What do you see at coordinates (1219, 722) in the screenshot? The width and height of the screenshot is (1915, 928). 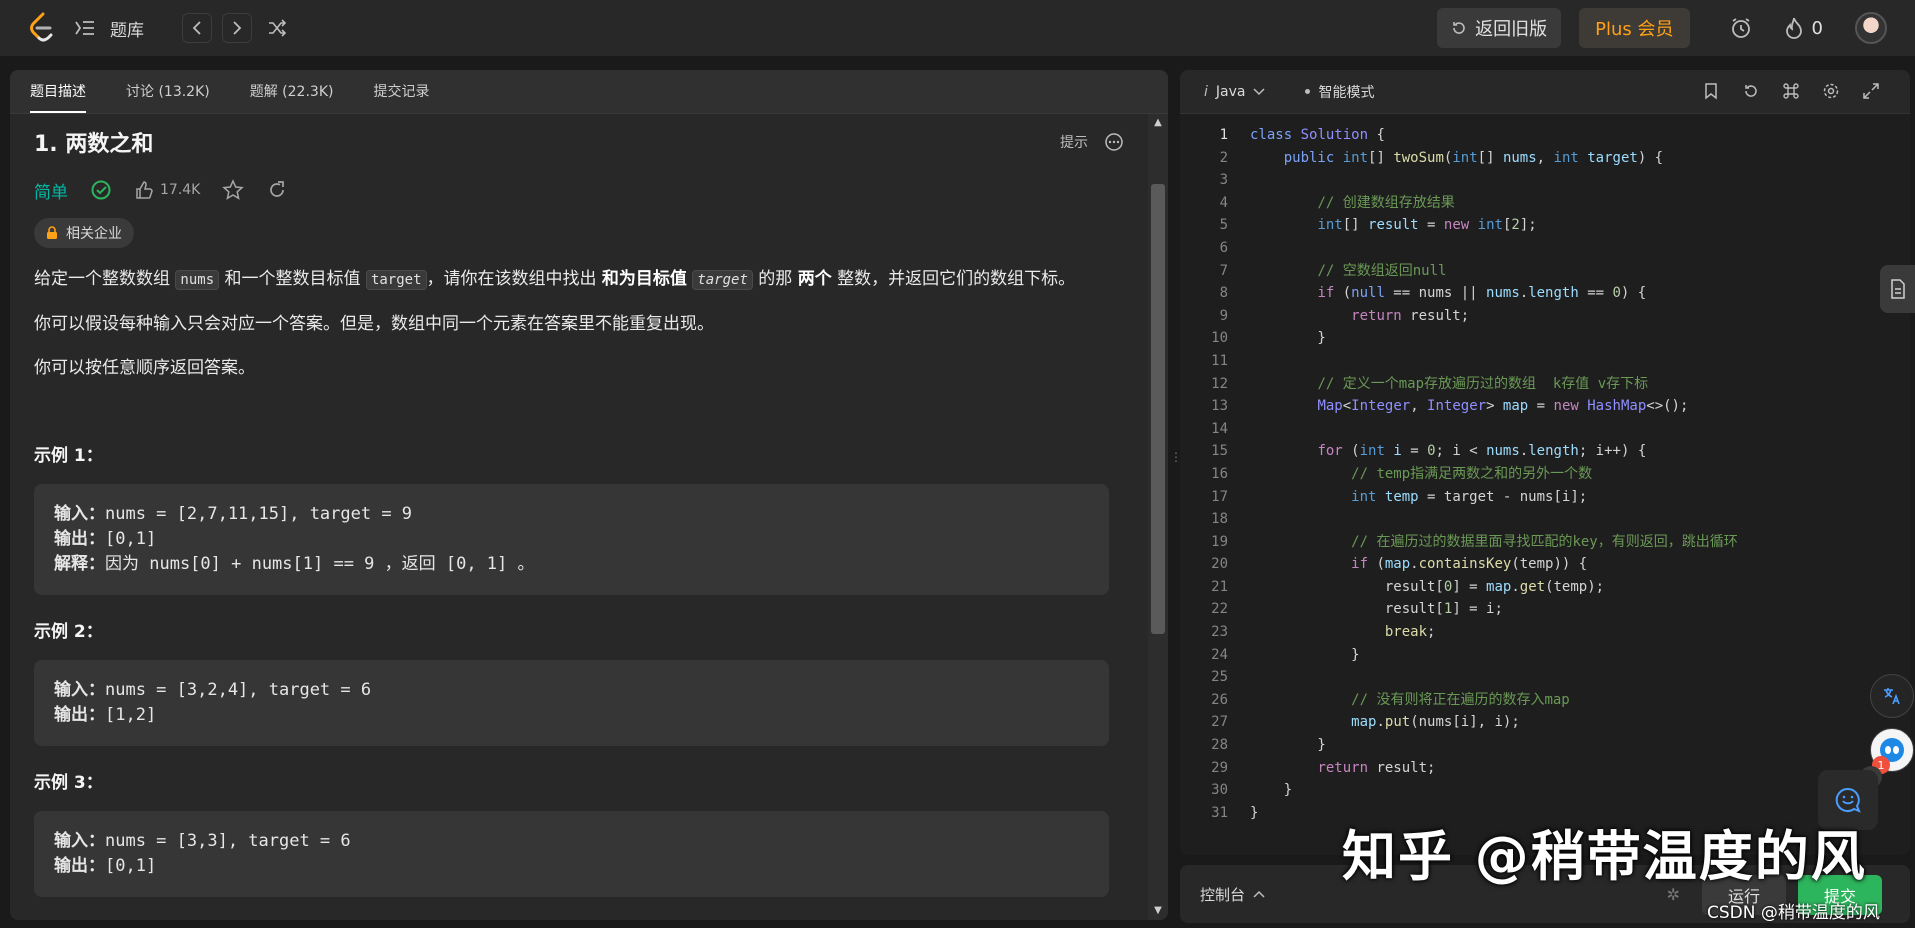 I see `line-number: 27` at bounding box center [1219, 722].